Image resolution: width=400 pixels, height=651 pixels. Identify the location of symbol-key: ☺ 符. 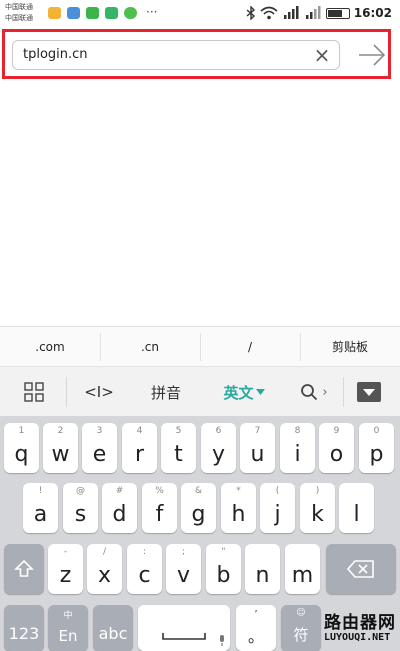
(301, 628).